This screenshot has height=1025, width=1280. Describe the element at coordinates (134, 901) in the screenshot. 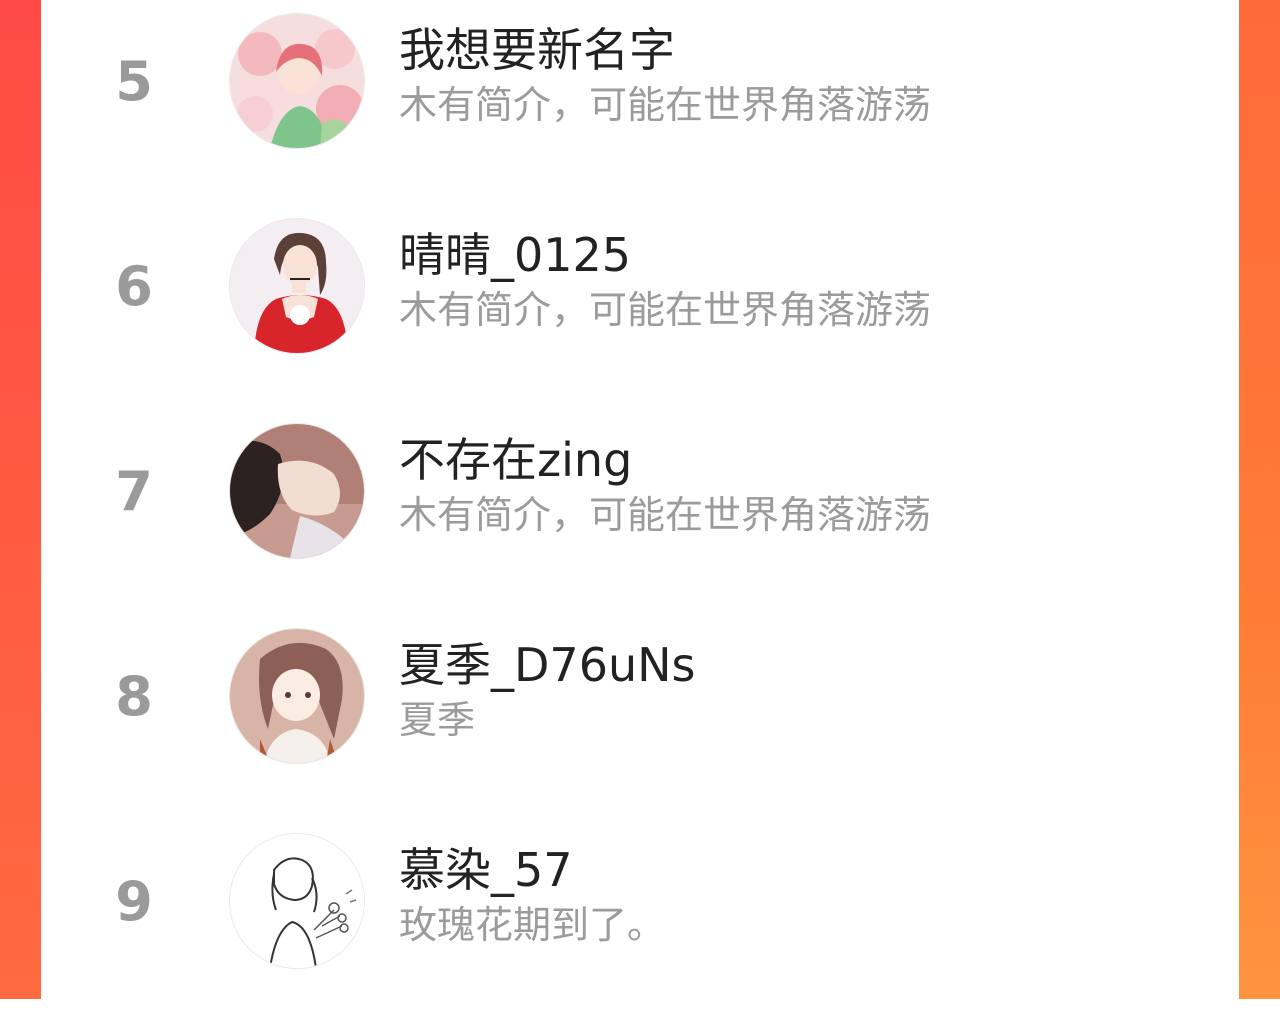

I see `rank-number: 9` at that location.